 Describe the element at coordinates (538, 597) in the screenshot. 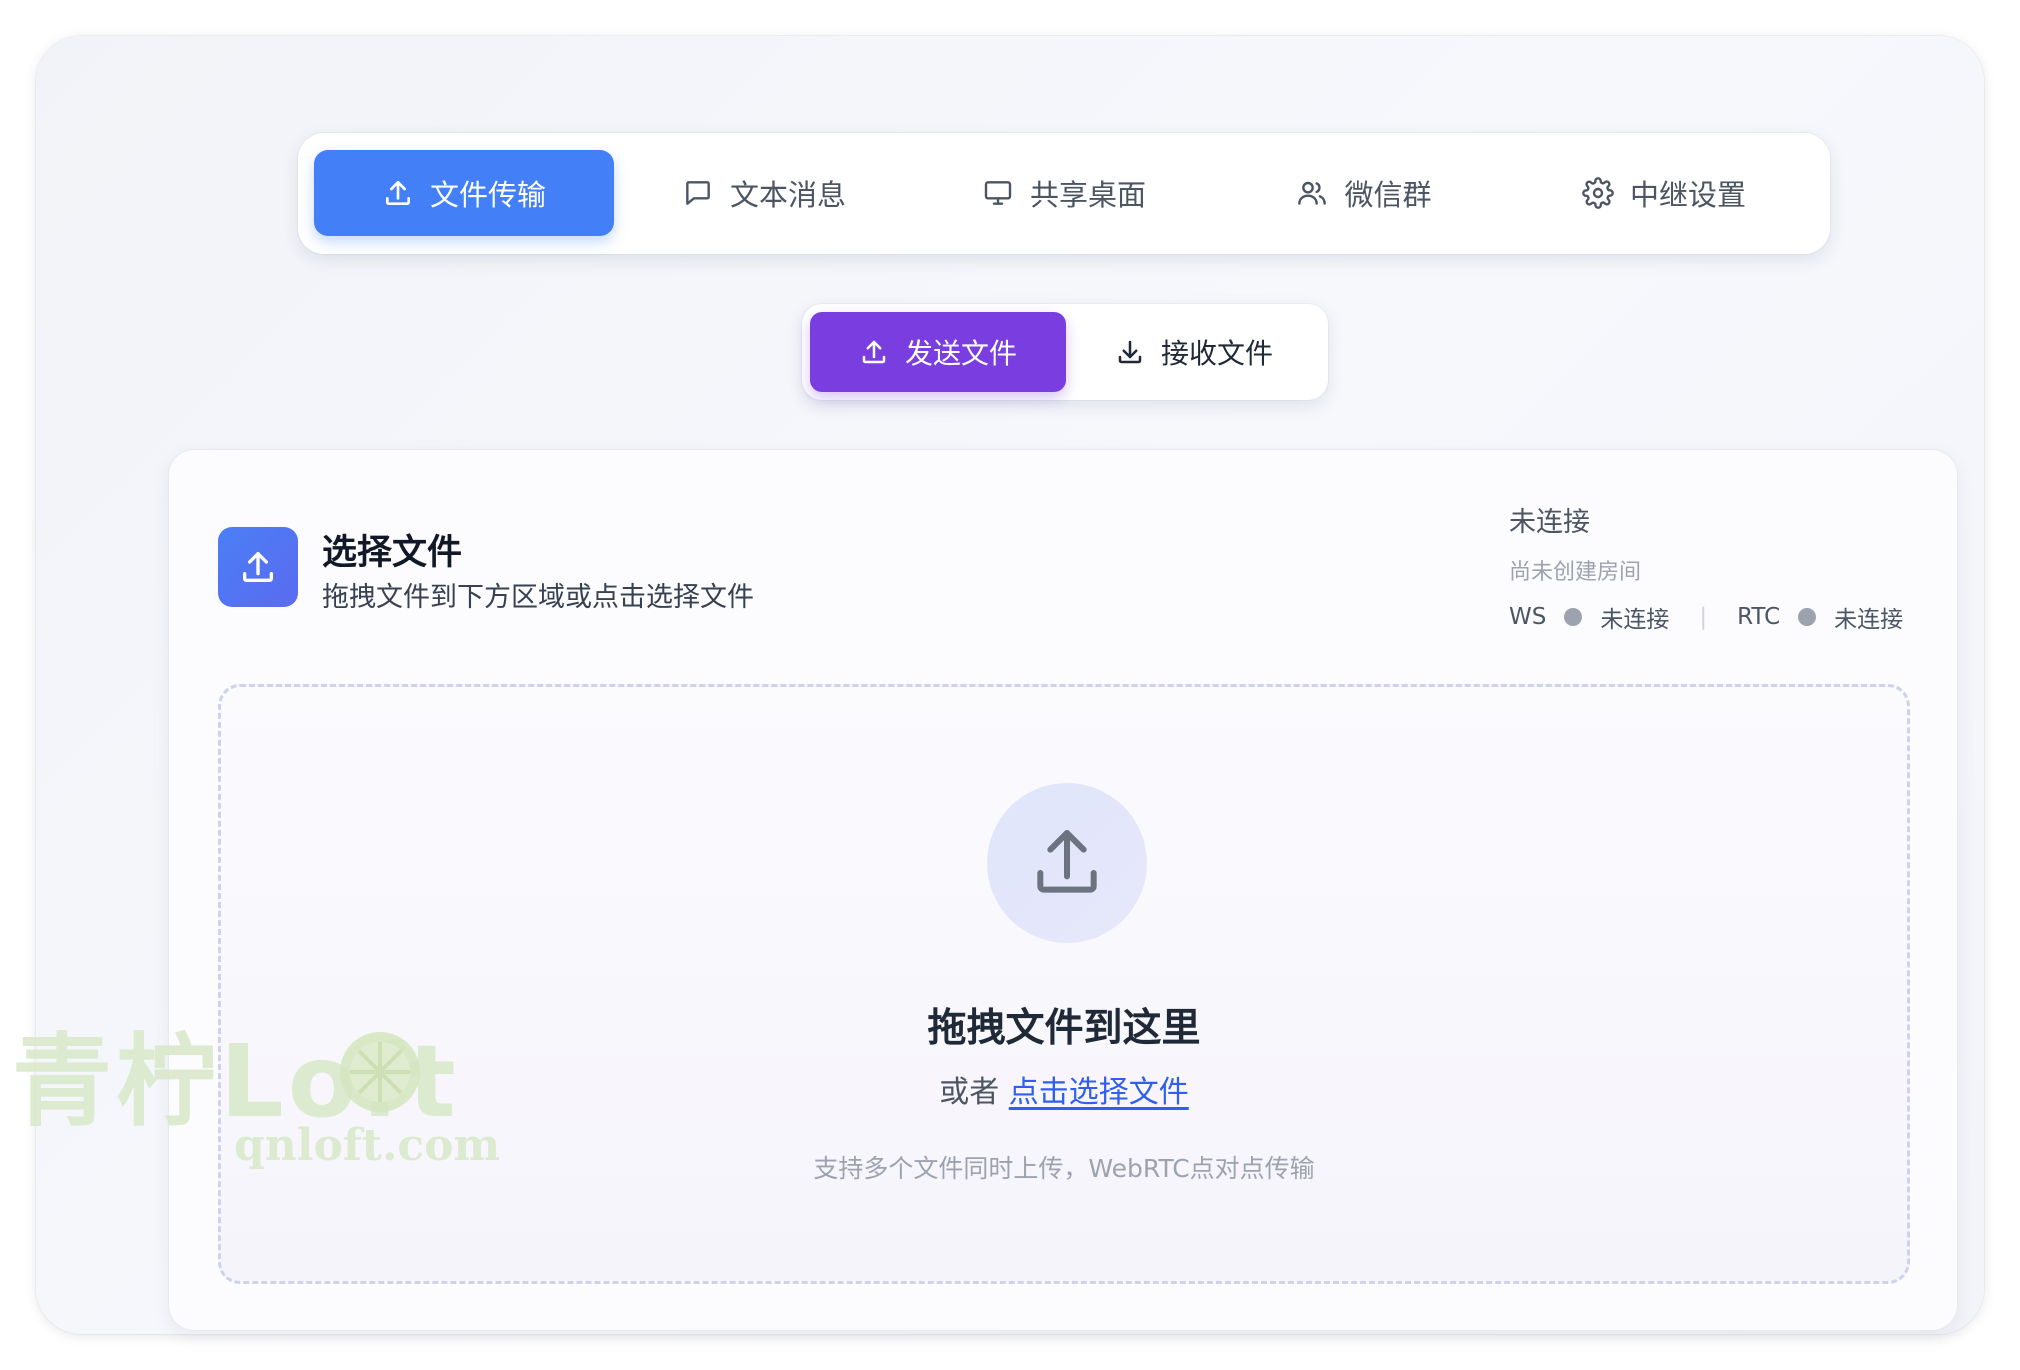

I see `card-subtitle: 拖拽文件到下方区域或点击选择文件` at that location.